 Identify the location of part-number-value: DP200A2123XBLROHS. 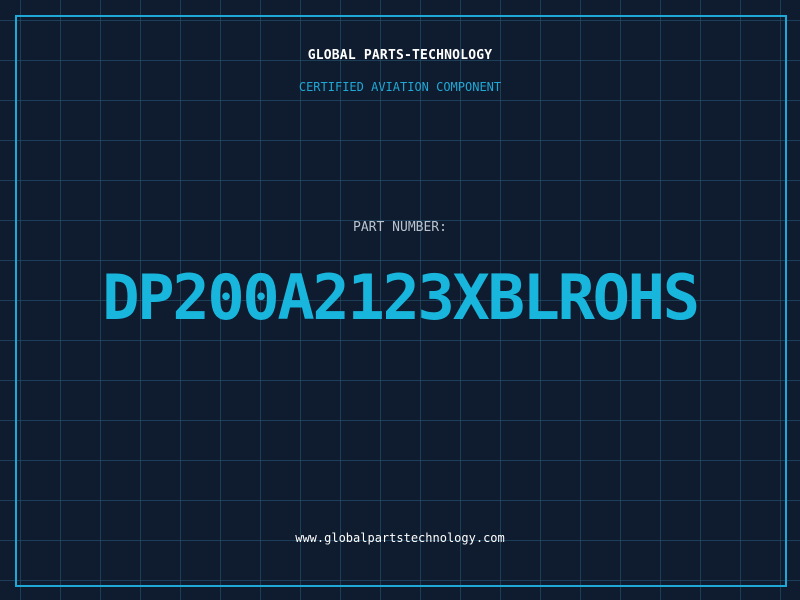
(401, 297).